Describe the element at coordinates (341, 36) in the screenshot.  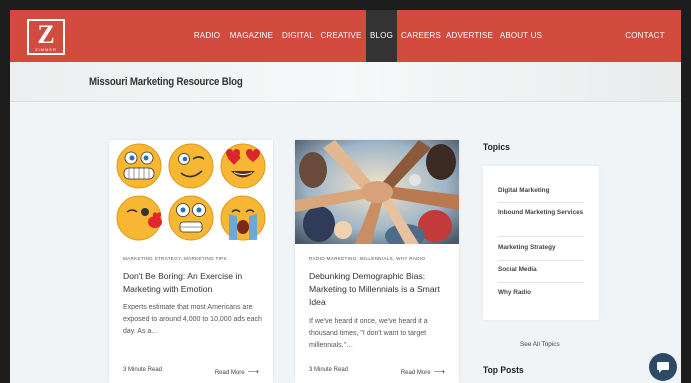
I see `nav-creative: CREATIVE` at that location.